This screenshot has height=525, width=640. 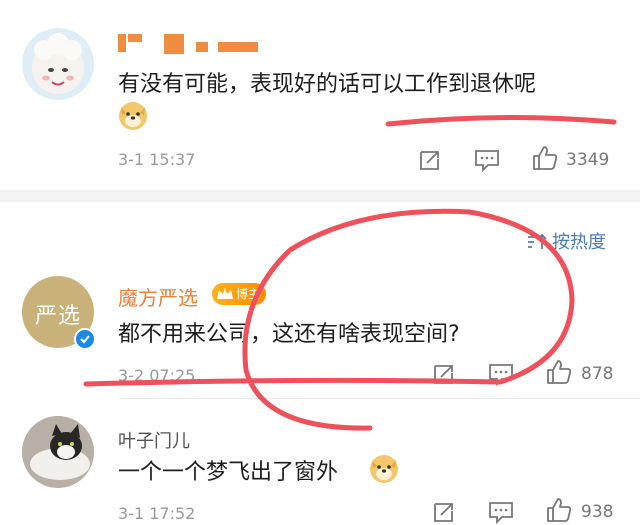 What do you see at coordinates (379, 398) in the screenshot?
I see `row-separator` at bounding box center [379, 398].